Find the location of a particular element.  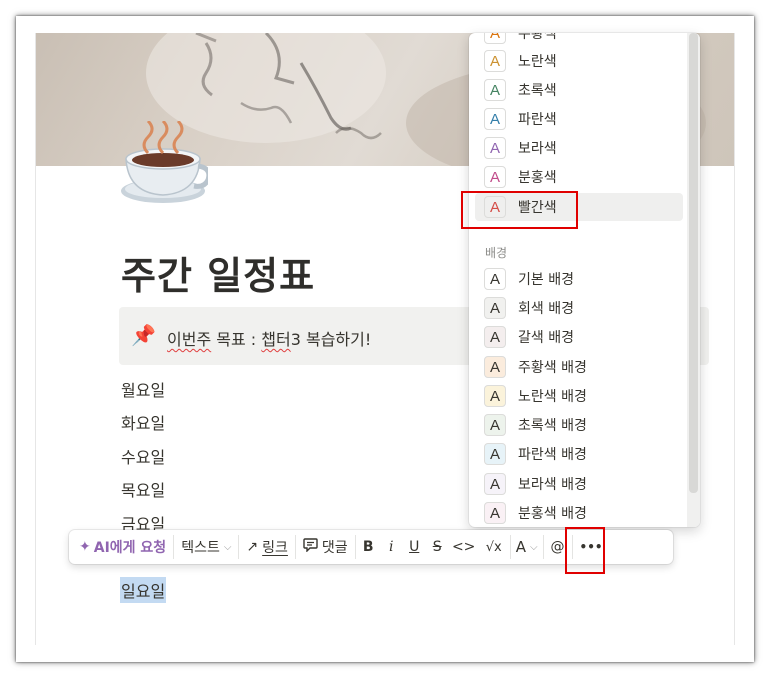

text-color-letter: A is located at coordinates (520, 547).